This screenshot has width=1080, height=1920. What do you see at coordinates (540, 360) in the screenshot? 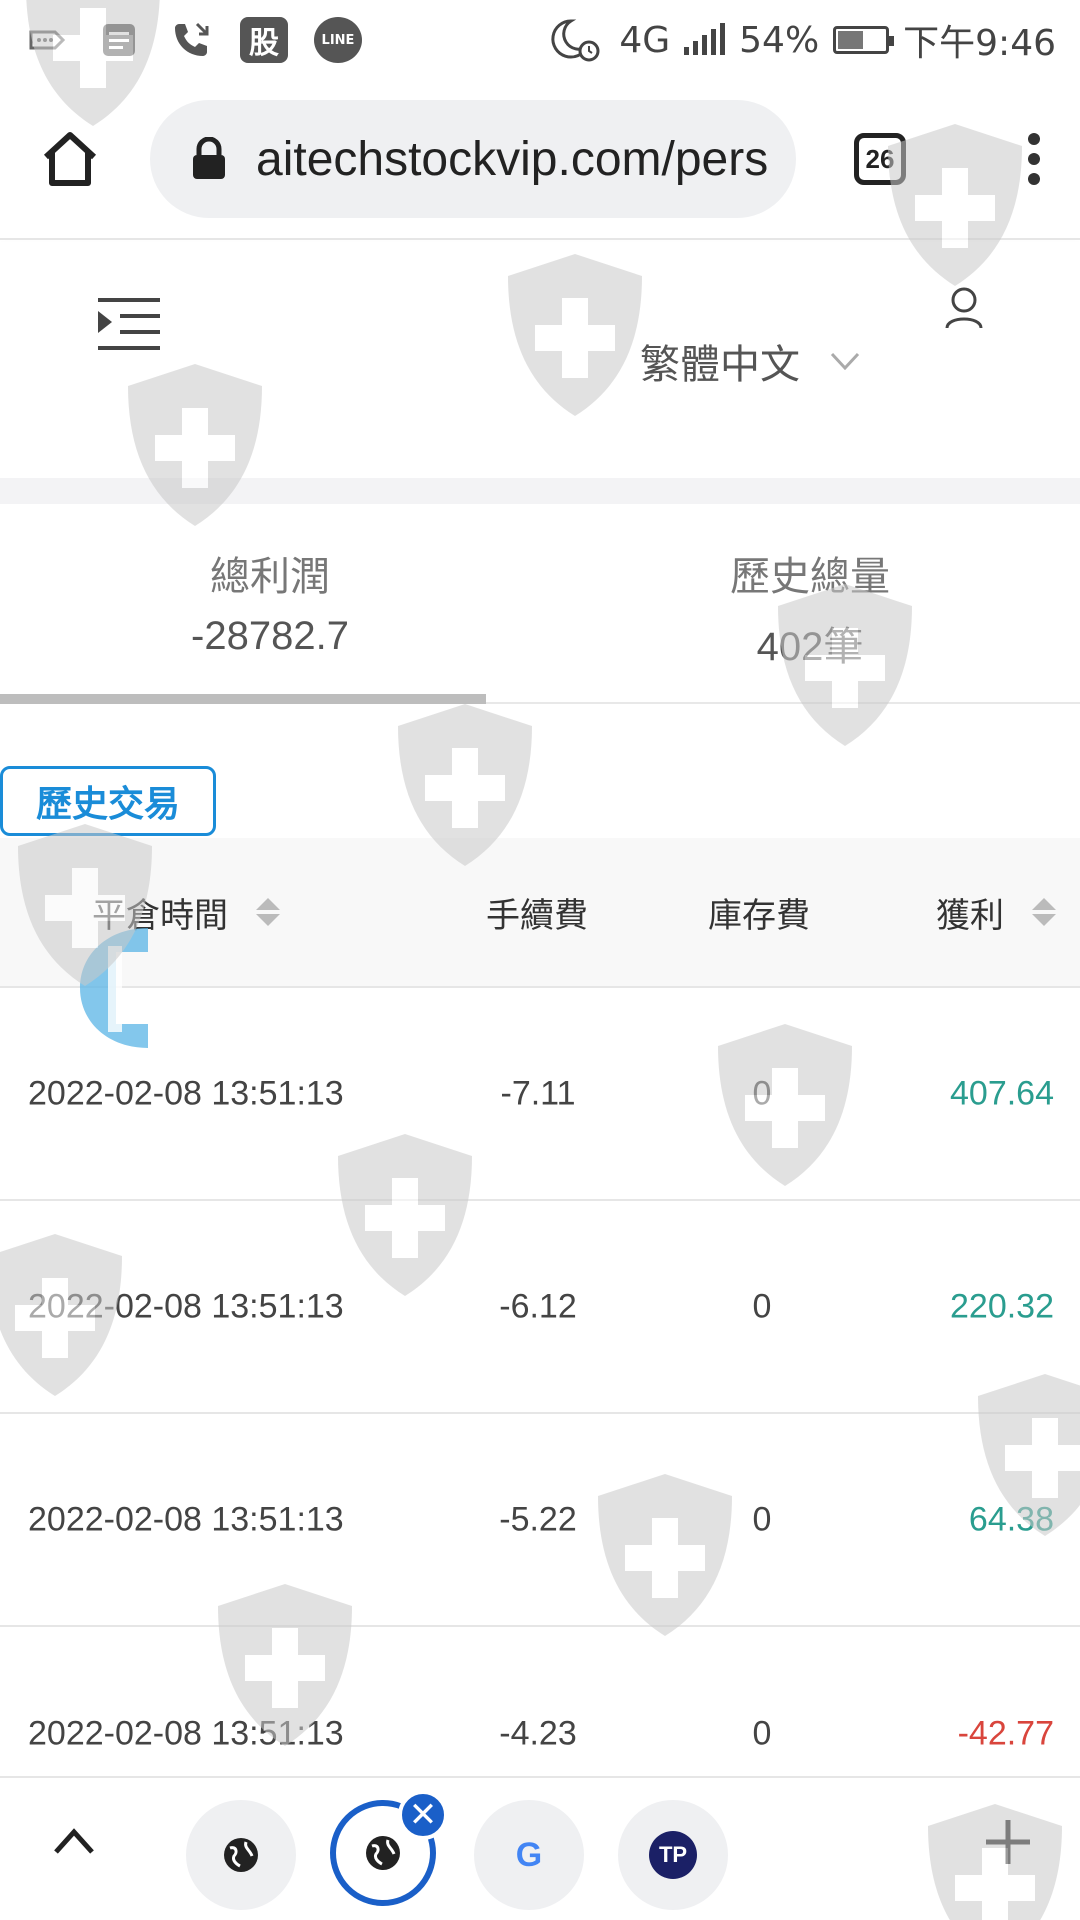
I see `site-header: 繁體中文` at bounding box center [540, 360].